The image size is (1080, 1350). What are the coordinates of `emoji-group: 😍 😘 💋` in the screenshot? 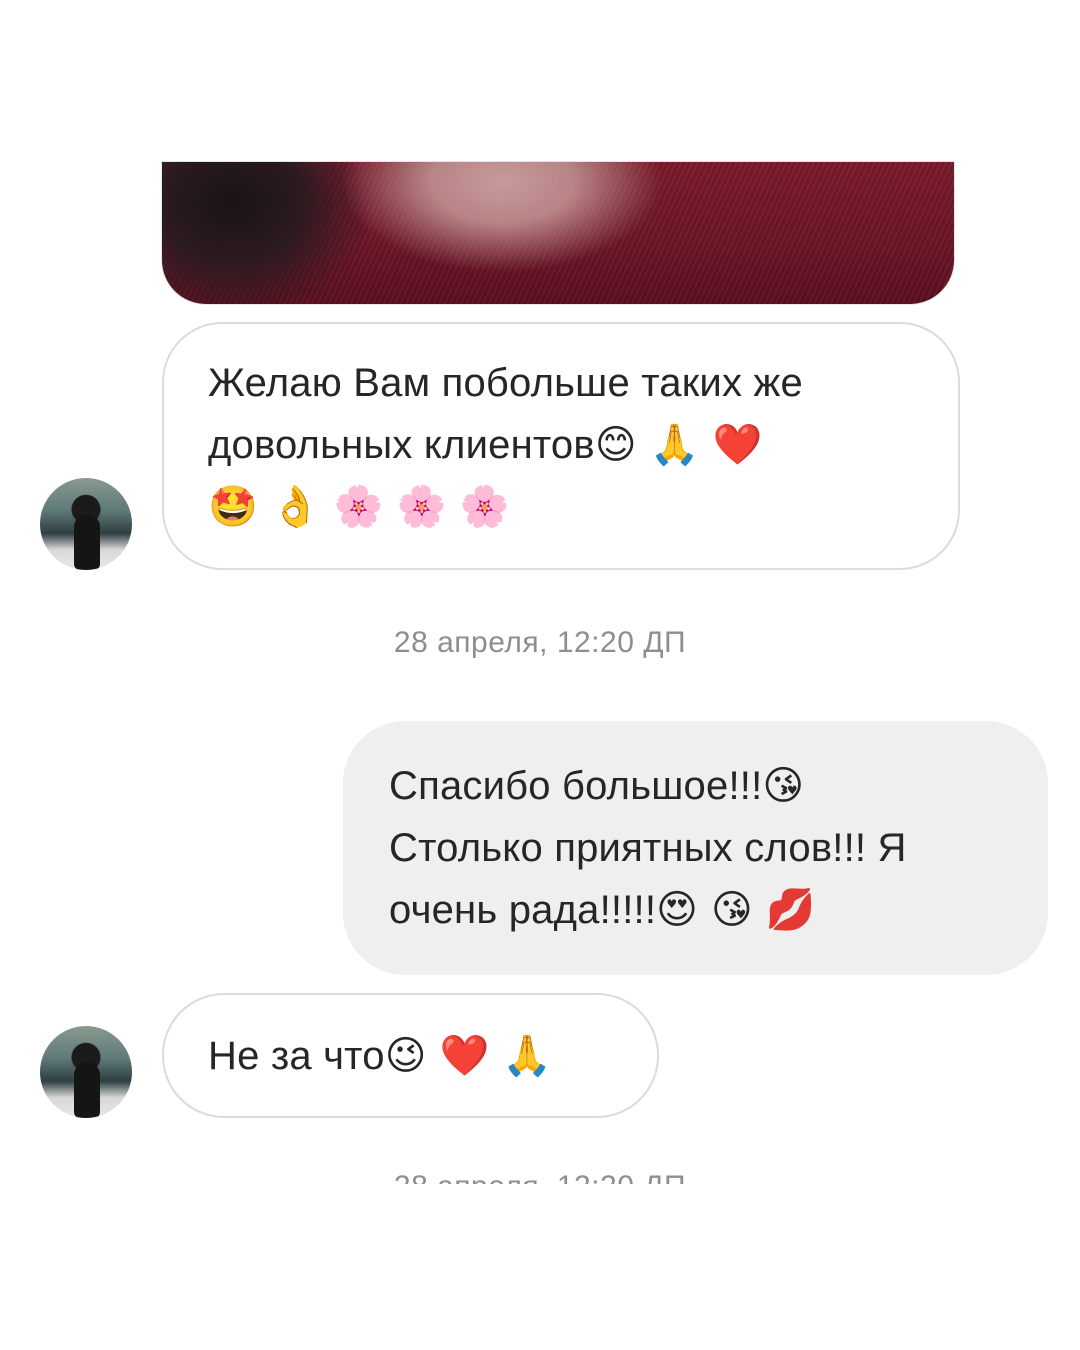 It's located at (736, 910).